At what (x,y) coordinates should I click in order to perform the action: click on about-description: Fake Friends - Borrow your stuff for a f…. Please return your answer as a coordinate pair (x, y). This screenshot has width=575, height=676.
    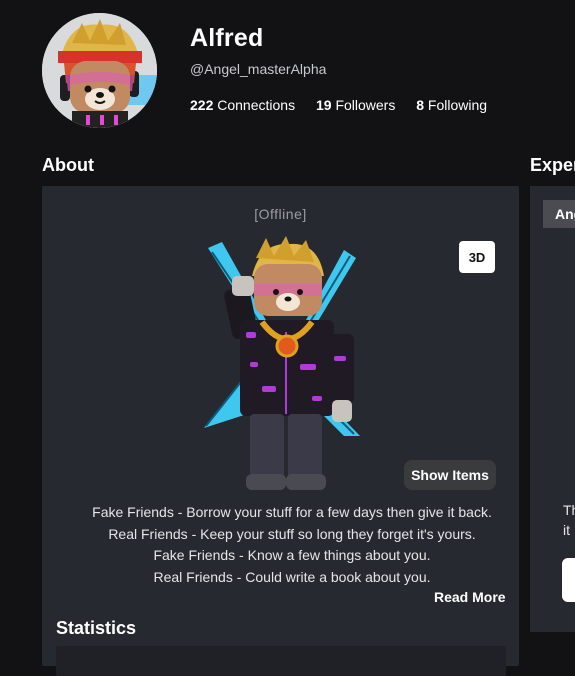
    Looking at the image, I should click on (292, 545).